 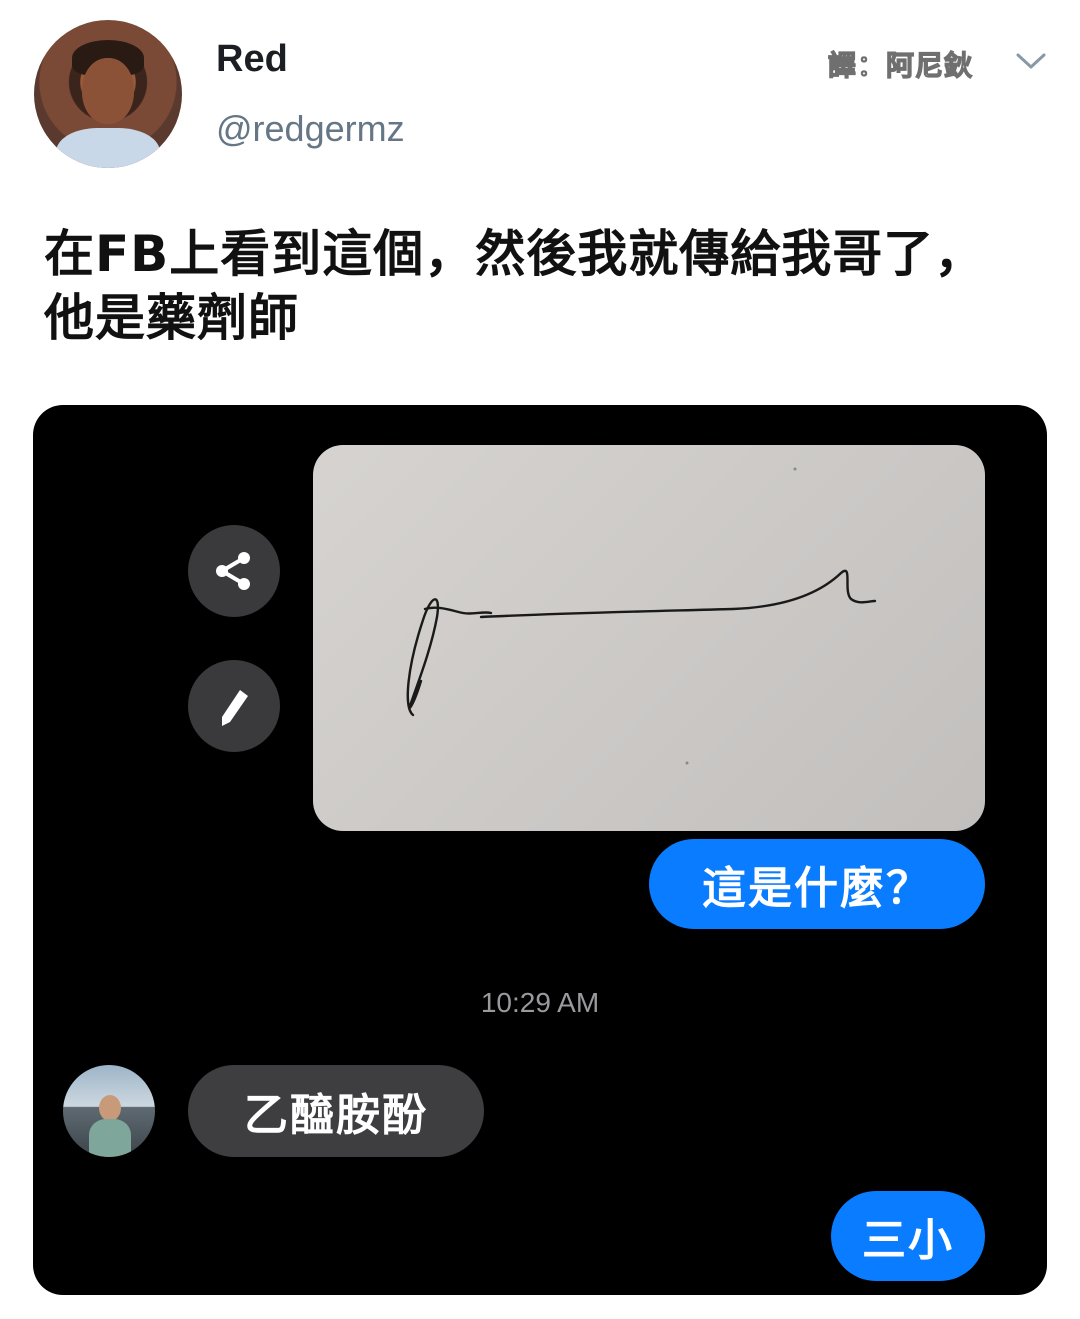 What do you see at coordinates (817, 884) in the screenshot?
I see `sent-message-bubble: 這是什麼？` at bounding box center [817, 884].